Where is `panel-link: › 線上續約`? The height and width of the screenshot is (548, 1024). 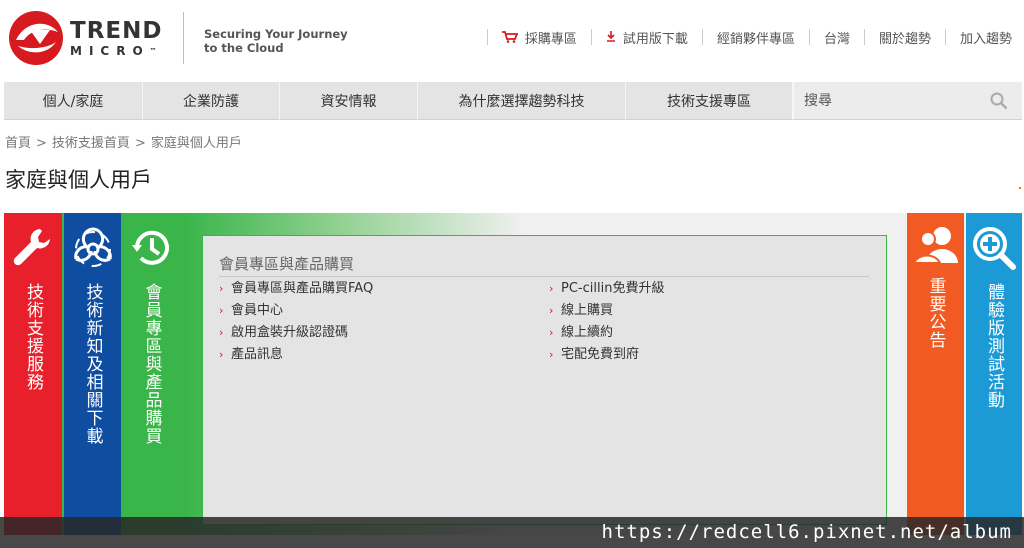 panel-link: › 線上續約 is located at coordinates (606, 333).